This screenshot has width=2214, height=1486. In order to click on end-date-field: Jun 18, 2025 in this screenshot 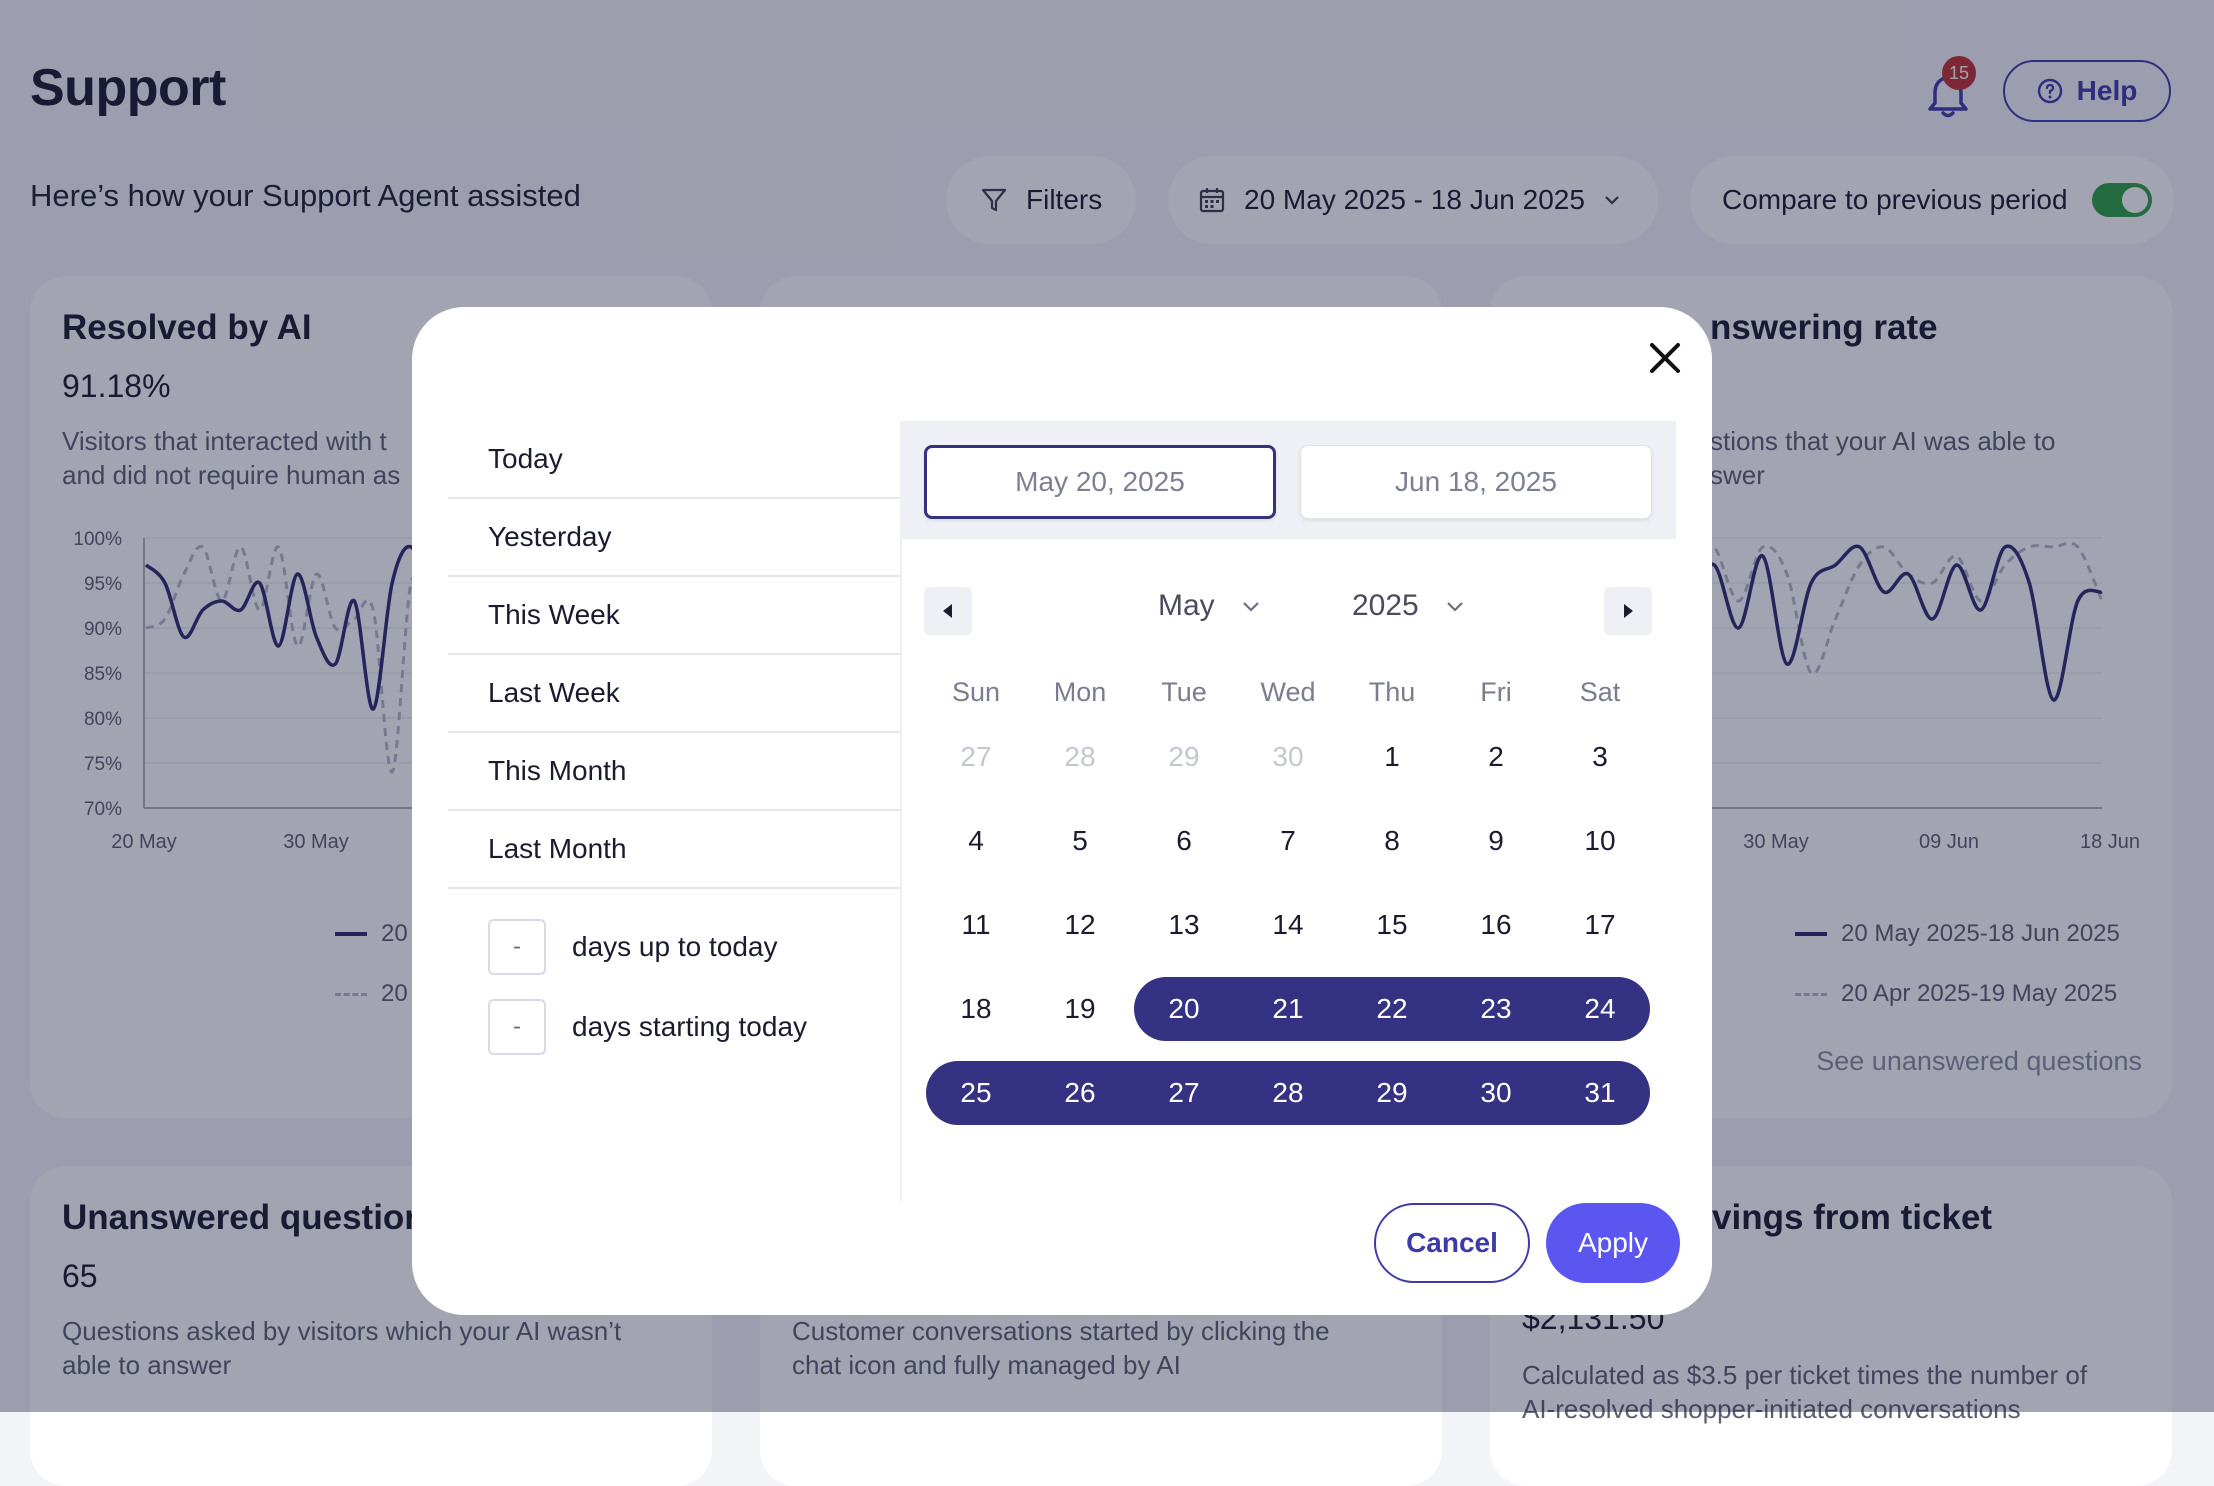, I will do `click(1476, 482)`.